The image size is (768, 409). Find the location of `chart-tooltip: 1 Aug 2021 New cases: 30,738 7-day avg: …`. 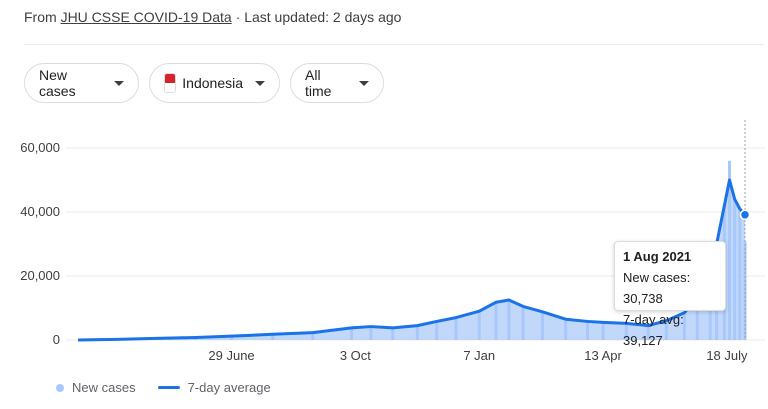

chart-tooltip: 1 Aug 2021 New cases: 30,738 7-day avg: … is located at coordinates (670, 294).